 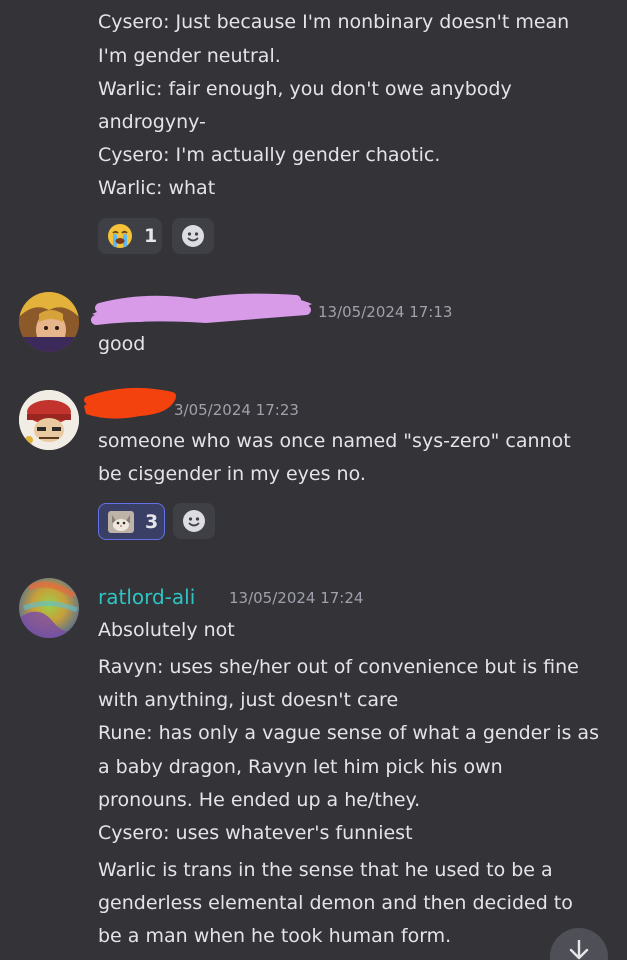 I want to click on message-line: I'm gender neutral., so click(x=189, y=56).